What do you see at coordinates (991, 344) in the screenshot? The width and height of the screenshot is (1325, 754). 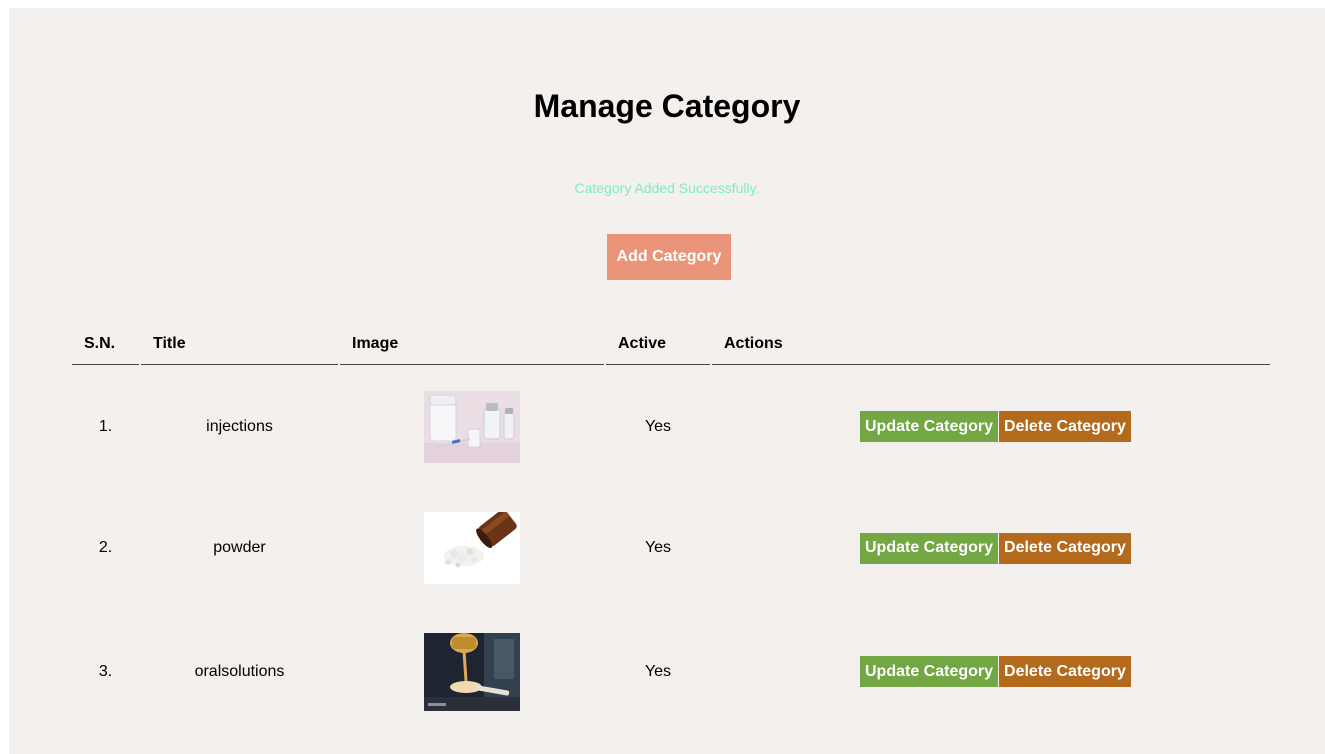 I see `header-actions: Actions` at bounding box center [991, 344].